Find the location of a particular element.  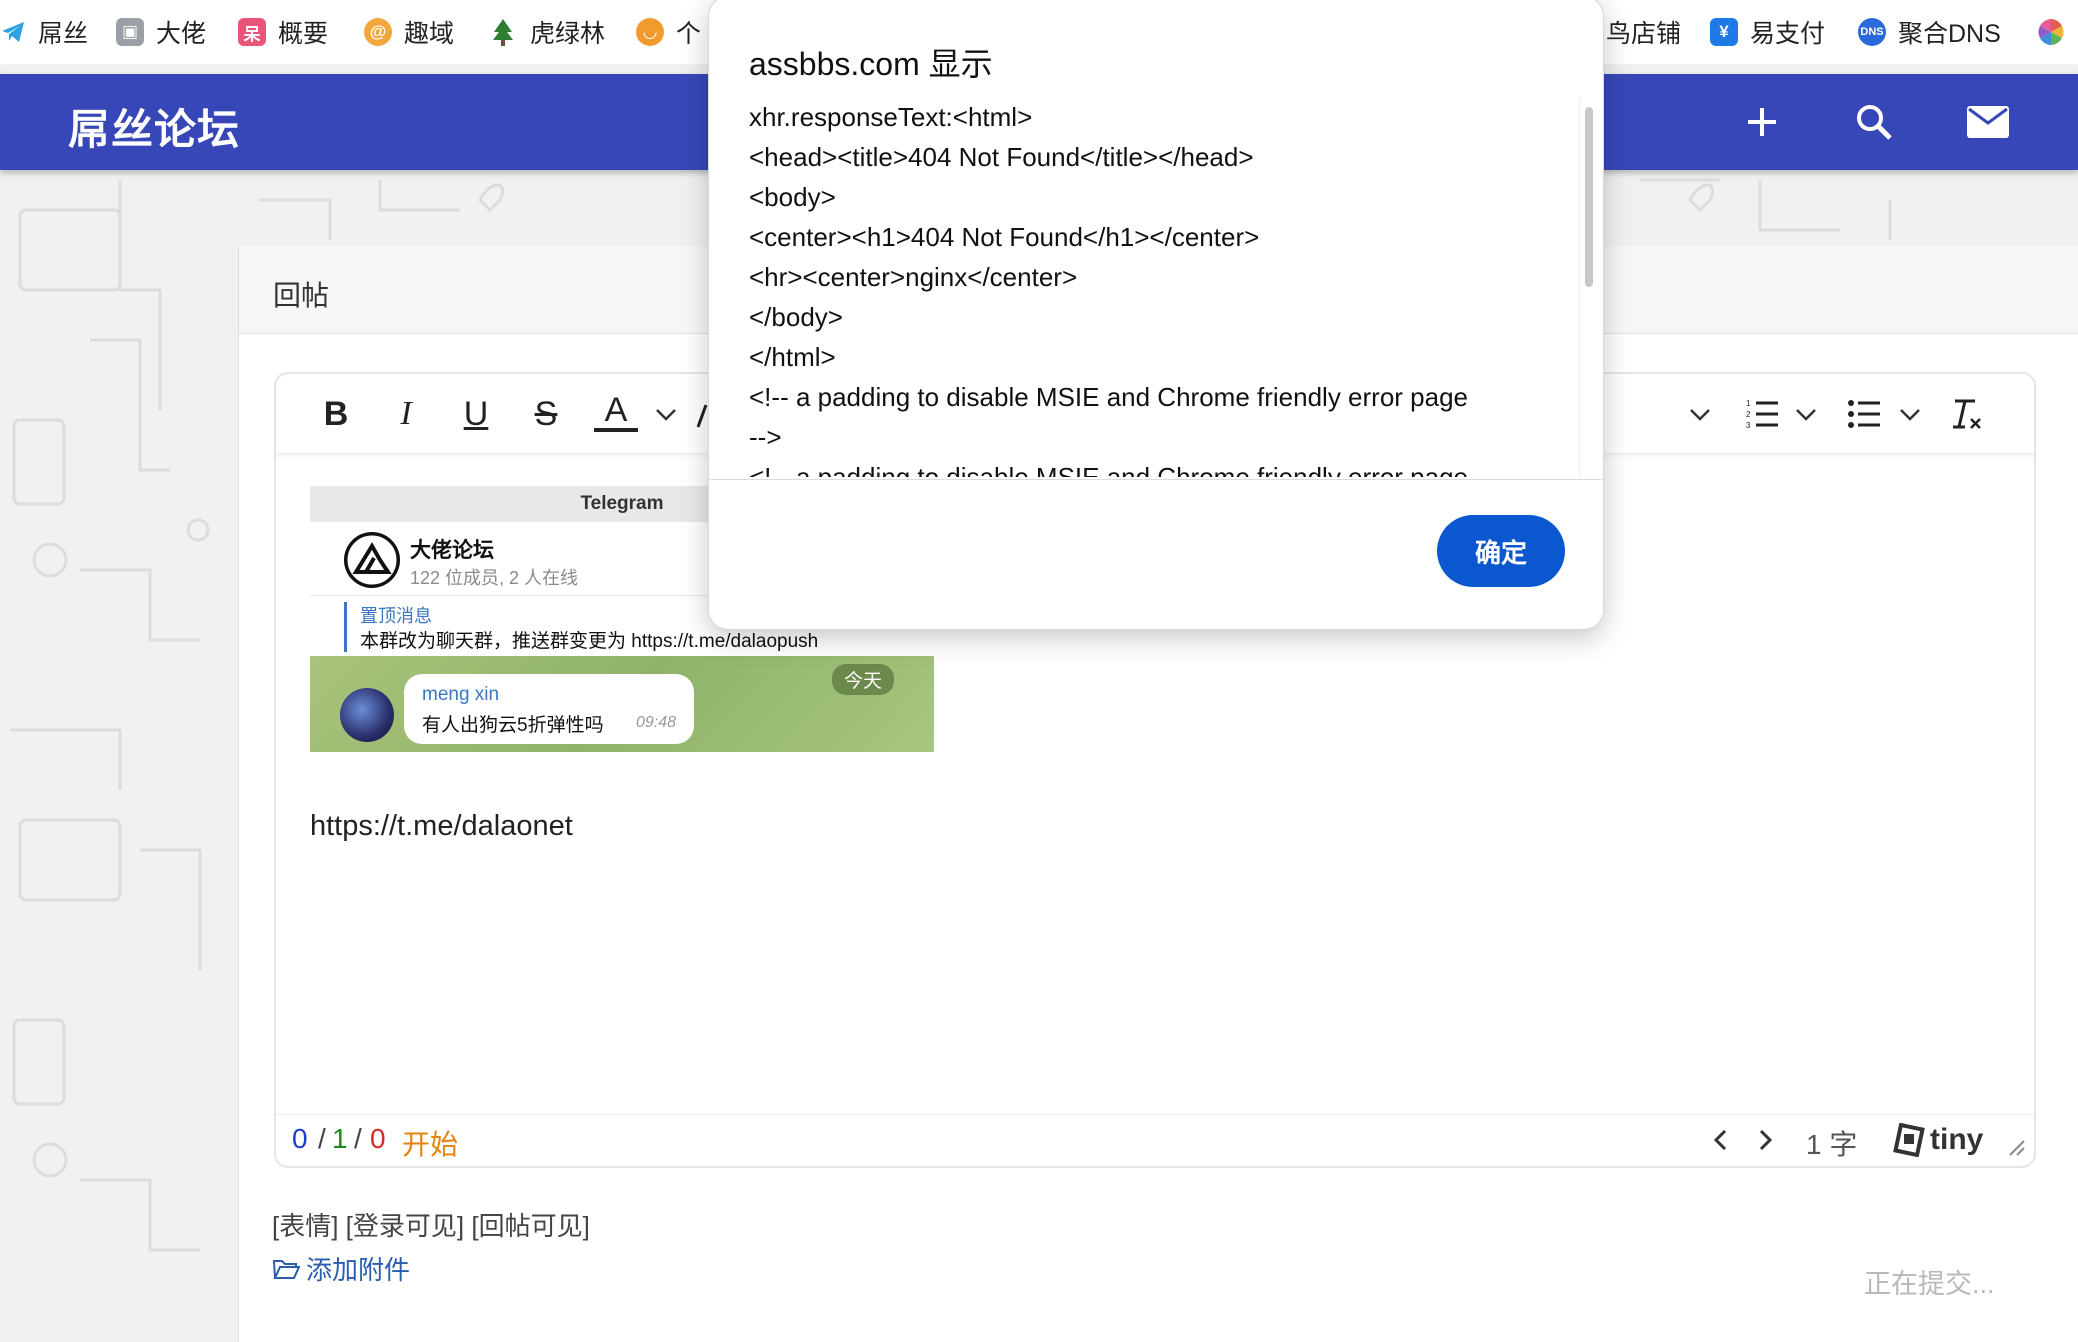

folder-open-icon is located at coordinates (286, 1269).